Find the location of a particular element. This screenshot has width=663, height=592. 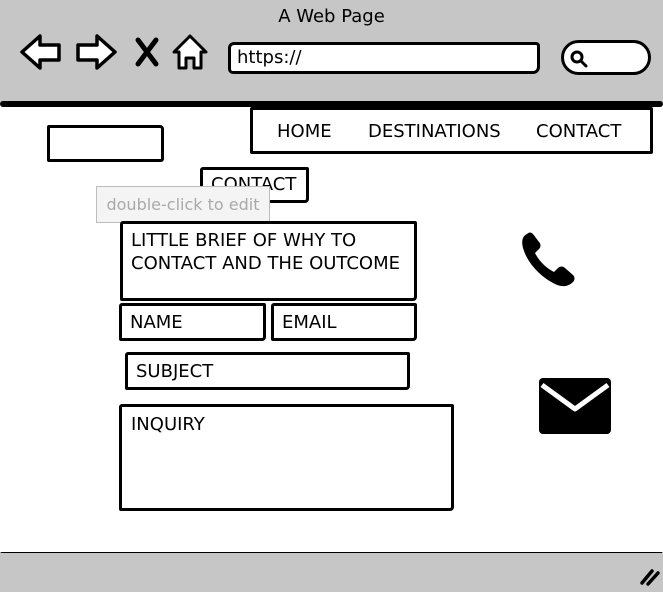

nav-item-home: HOME is located at coordinates (304, 131).